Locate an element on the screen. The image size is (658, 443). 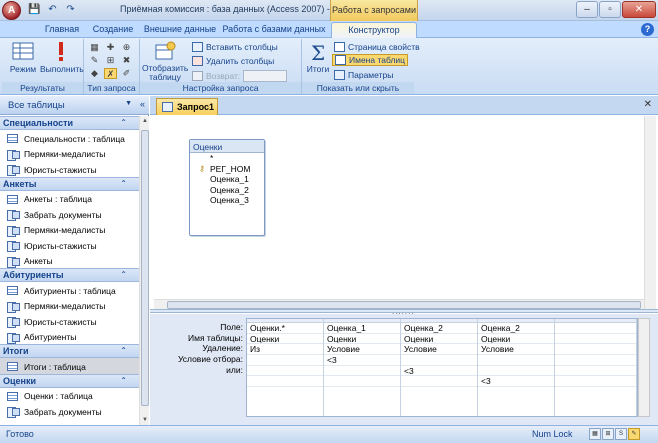
nav-scroll-thumb is located at coordinates (145, 268).